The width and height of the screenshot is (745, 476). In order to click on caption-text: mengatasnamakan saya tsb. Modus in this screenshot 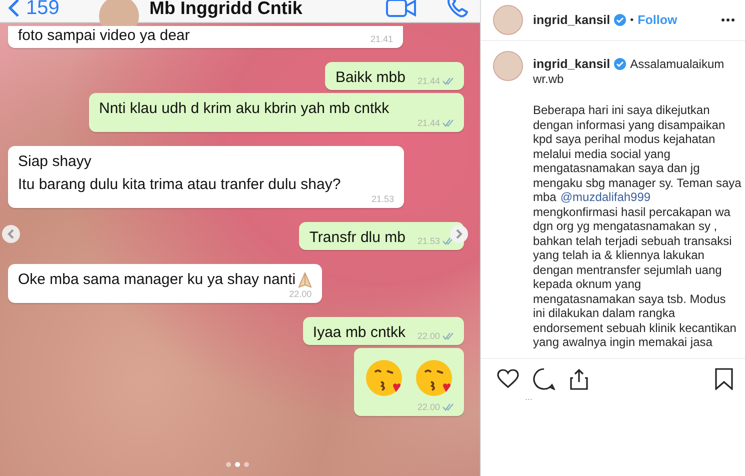, I will do `click(630, 299)`.